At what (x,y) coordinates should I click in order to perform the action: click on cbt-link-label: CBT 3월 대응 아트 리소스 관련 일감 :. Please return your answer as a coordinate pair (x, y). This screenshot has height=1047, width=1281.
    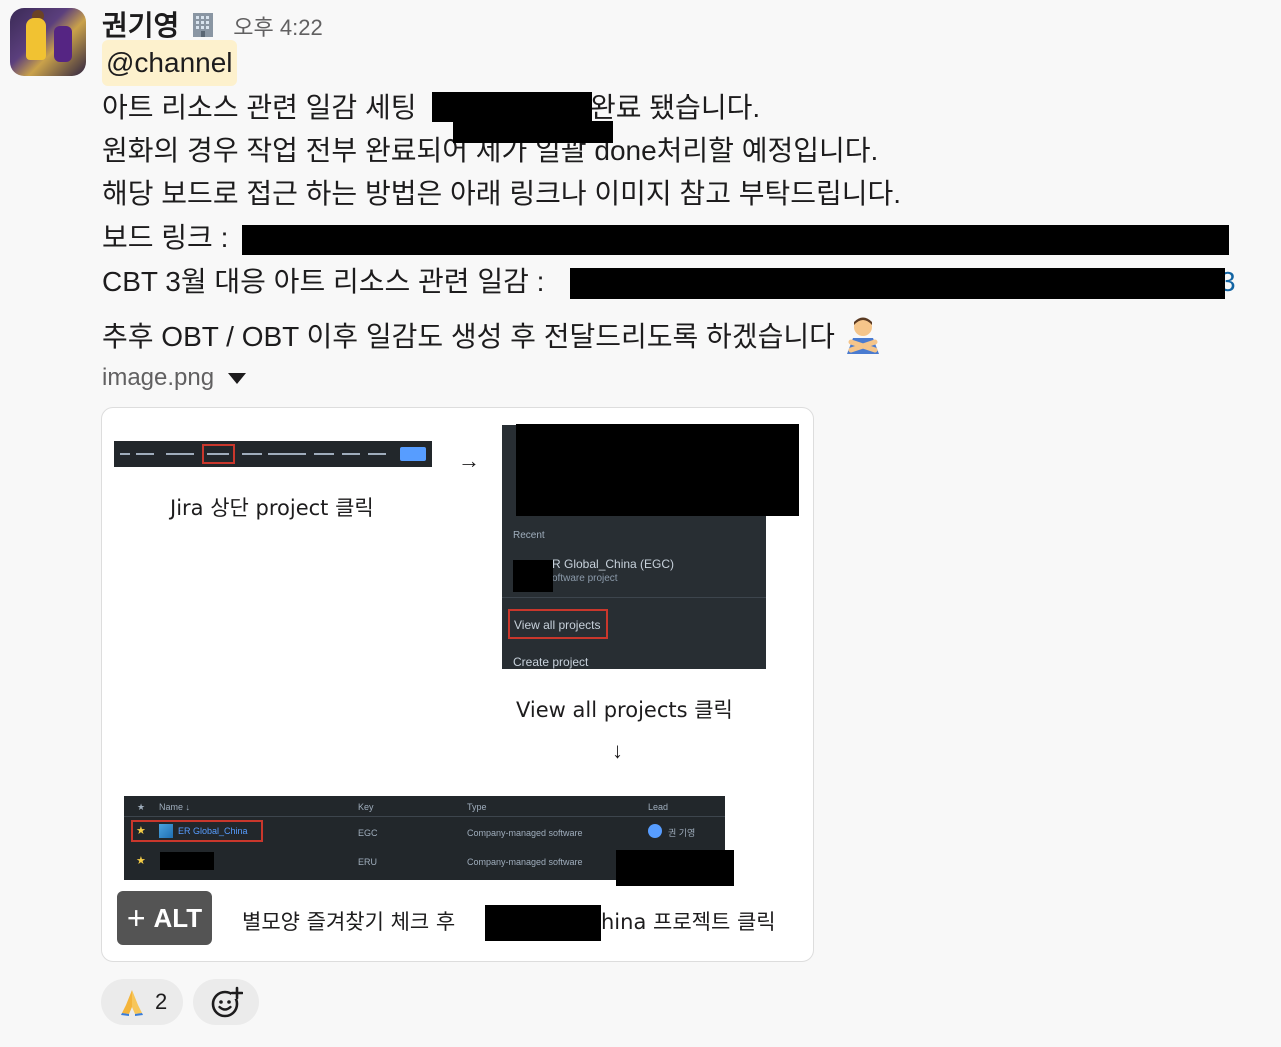
    Looking at the image, I should click on (323, 281).